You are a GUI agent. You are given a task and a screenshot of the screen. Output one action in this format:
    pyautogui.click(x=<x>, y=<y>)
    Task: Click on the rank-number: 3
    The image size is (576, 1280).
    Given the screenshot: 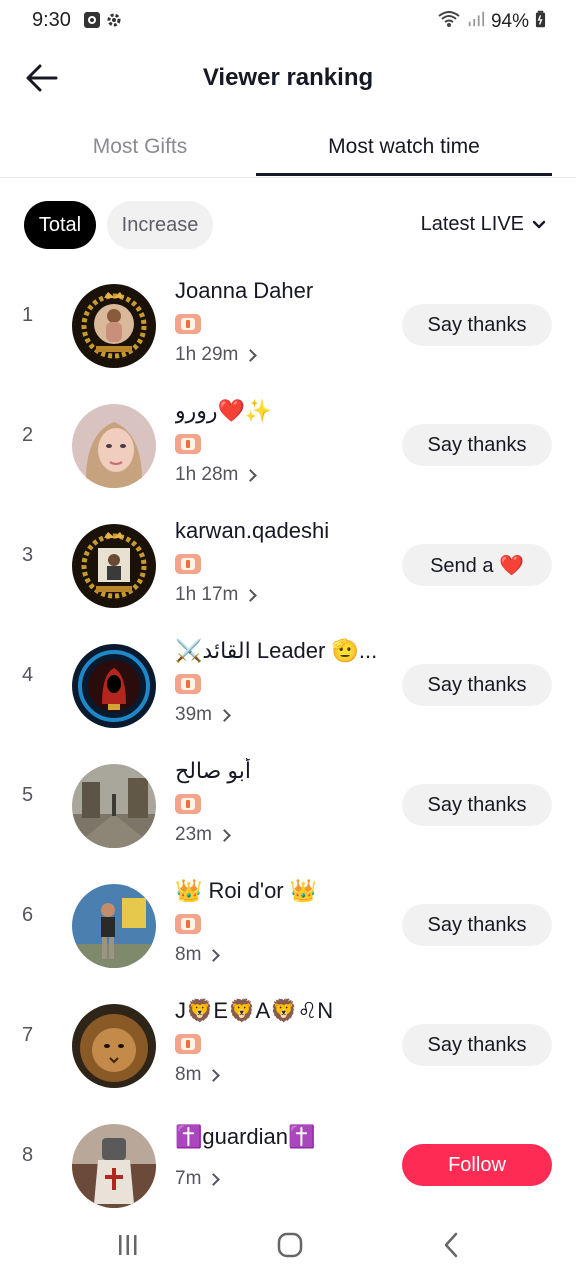 What is the action you would take?
    pyautogui.click(x=28, y=555)
    